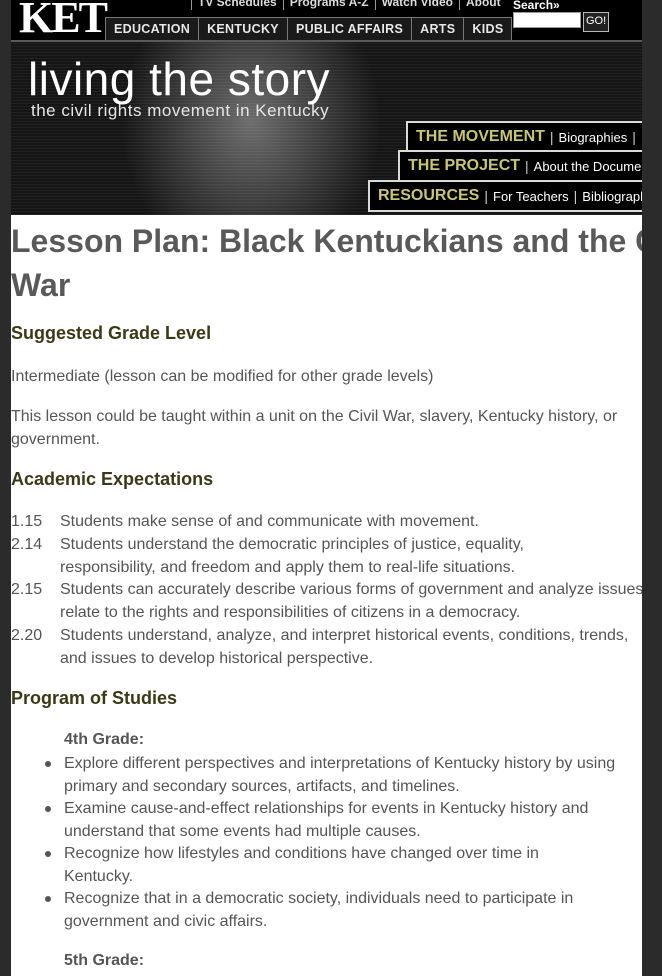 This screenshot has width=662, height=976. Describe the element at coordinates (547, 20) in the screenshot. I see `search-input` at that location.